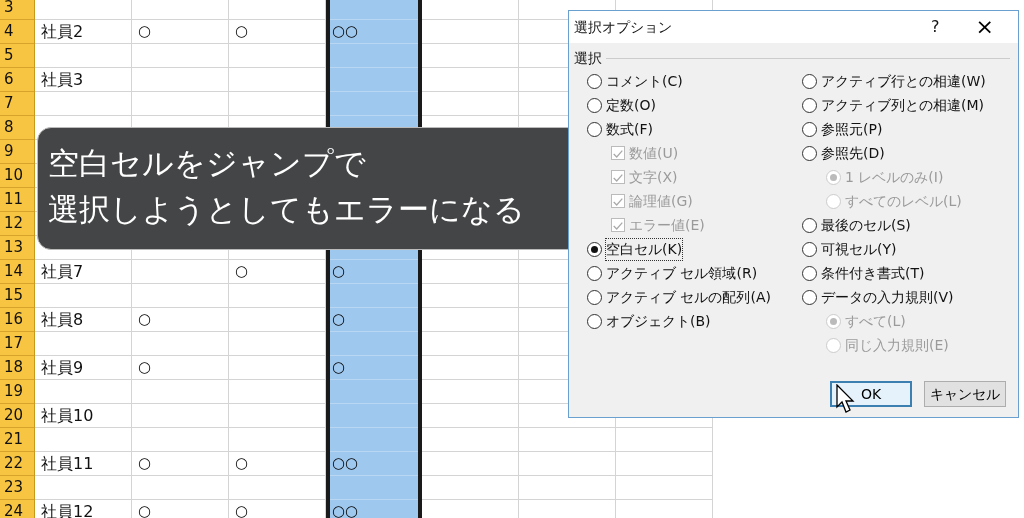 The image size is (1024, 518). What do you see at coordinates (14, 463) in the screenshot?
I see `row-number: 22` at bounding box center [14, 463].